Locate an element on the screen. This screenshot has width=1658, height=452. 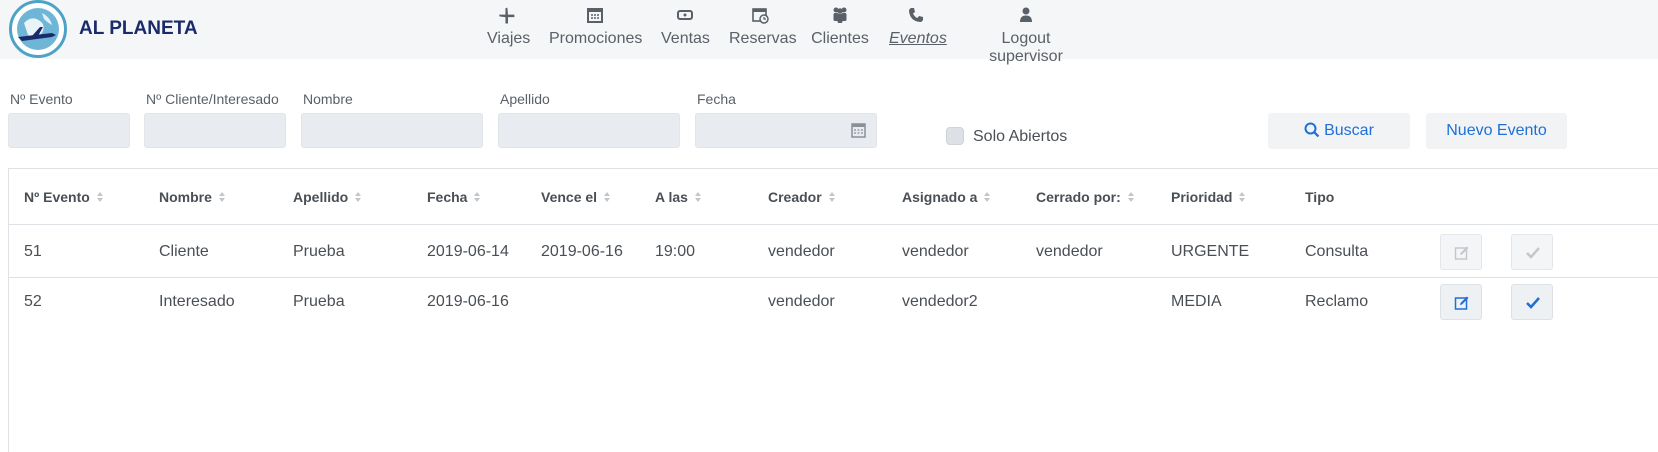
col-header: Prioridad is located at coordinates (1208, 197).